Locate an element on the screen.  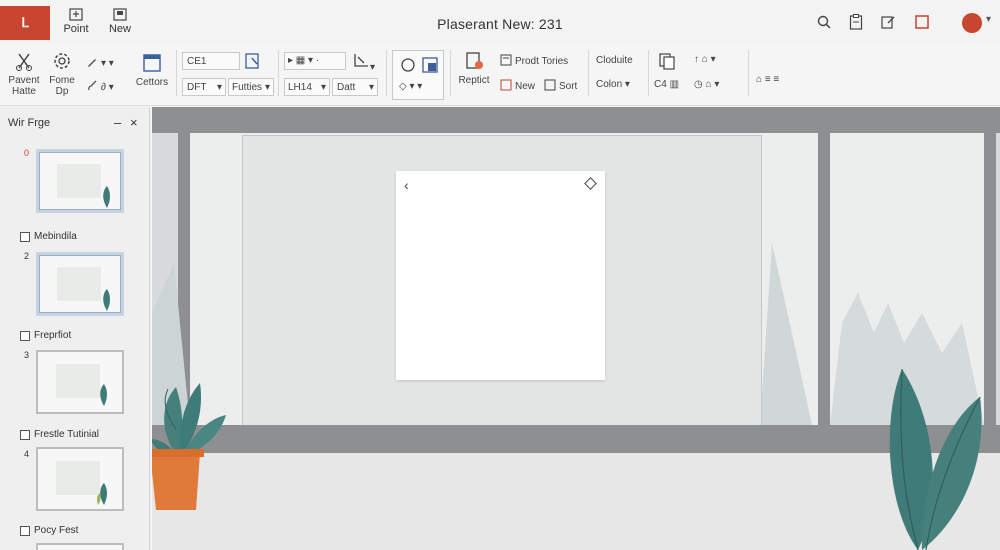
account-avatar is located at coordinates (972, 23).